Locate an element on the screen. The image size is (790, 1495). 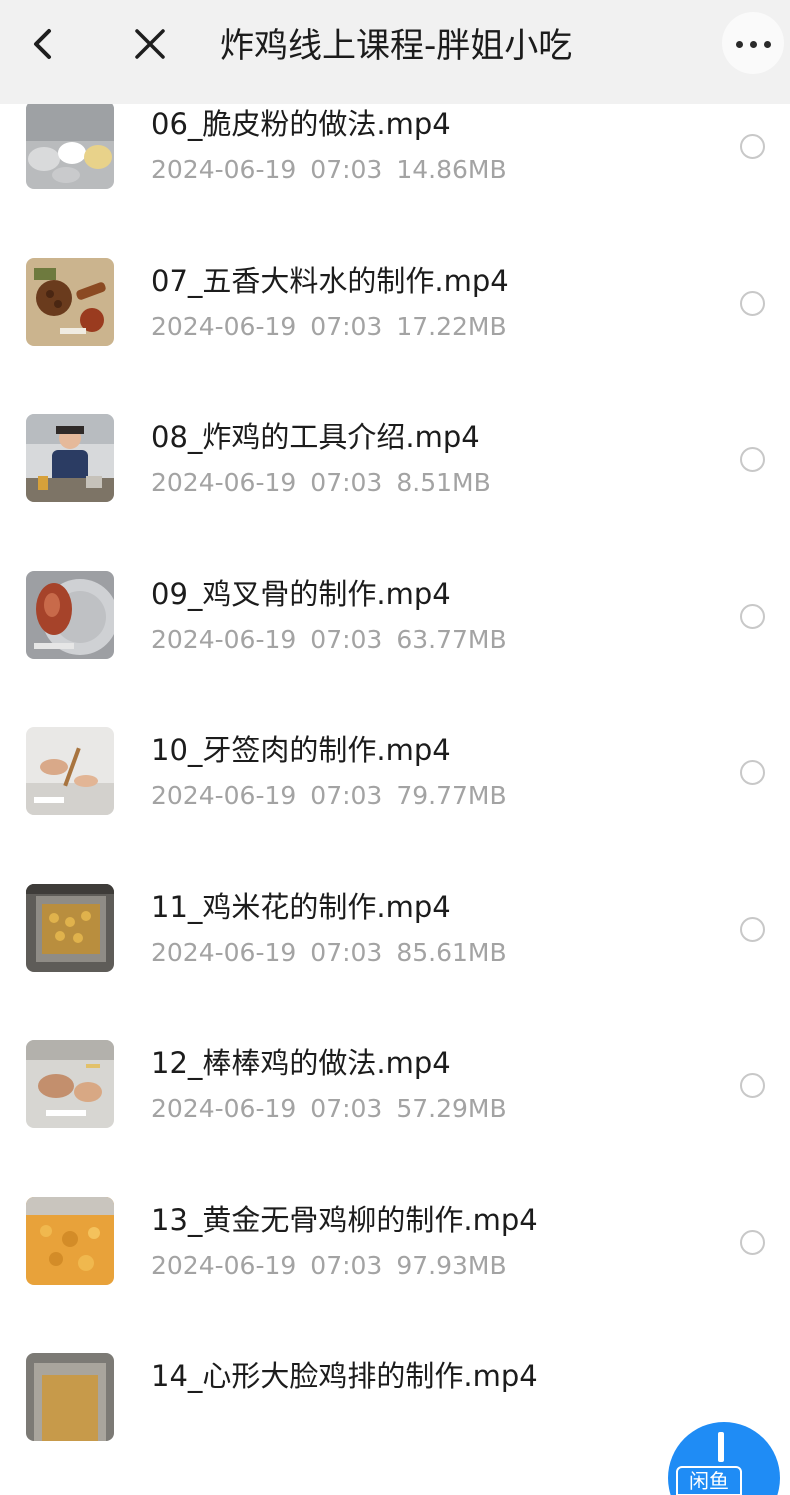
close-icon is located at coordinates (150, 44).